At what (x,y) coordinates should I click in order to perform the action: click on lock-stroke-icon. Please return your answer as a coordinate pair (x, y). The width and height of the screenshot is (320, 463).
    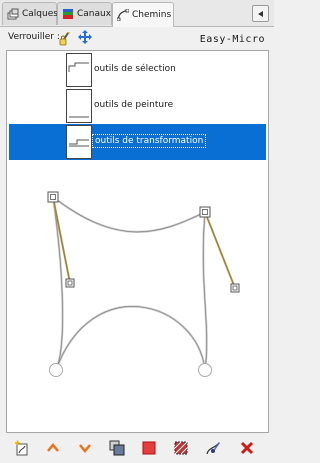
    Looking at the image, I should click on (65, 39).